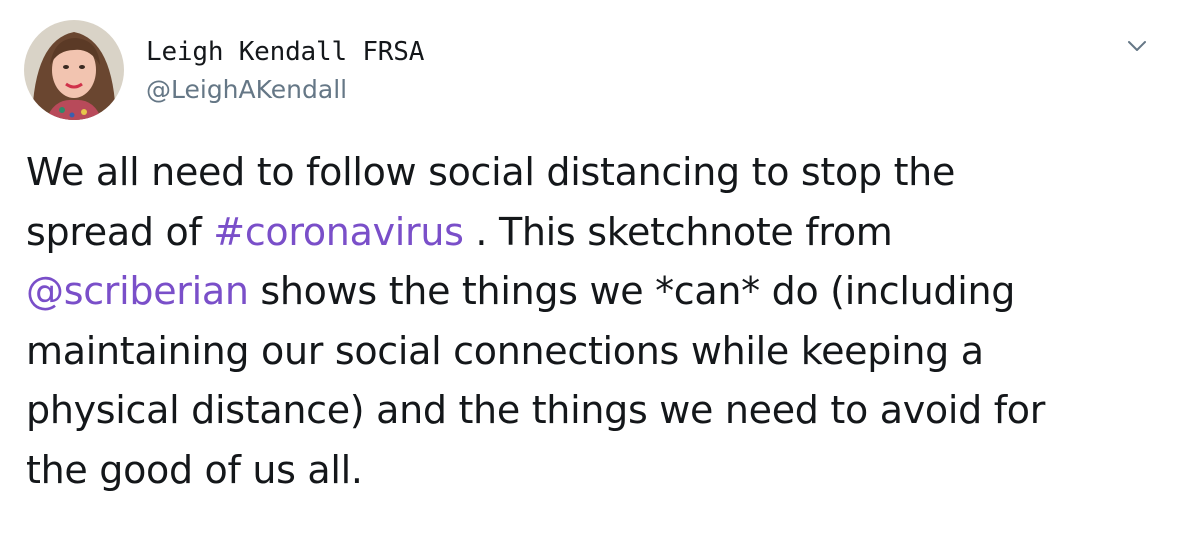  Describe the element at coordinates (1137, 46) in the screenshot. I see `chevron-down-icon` at that location.